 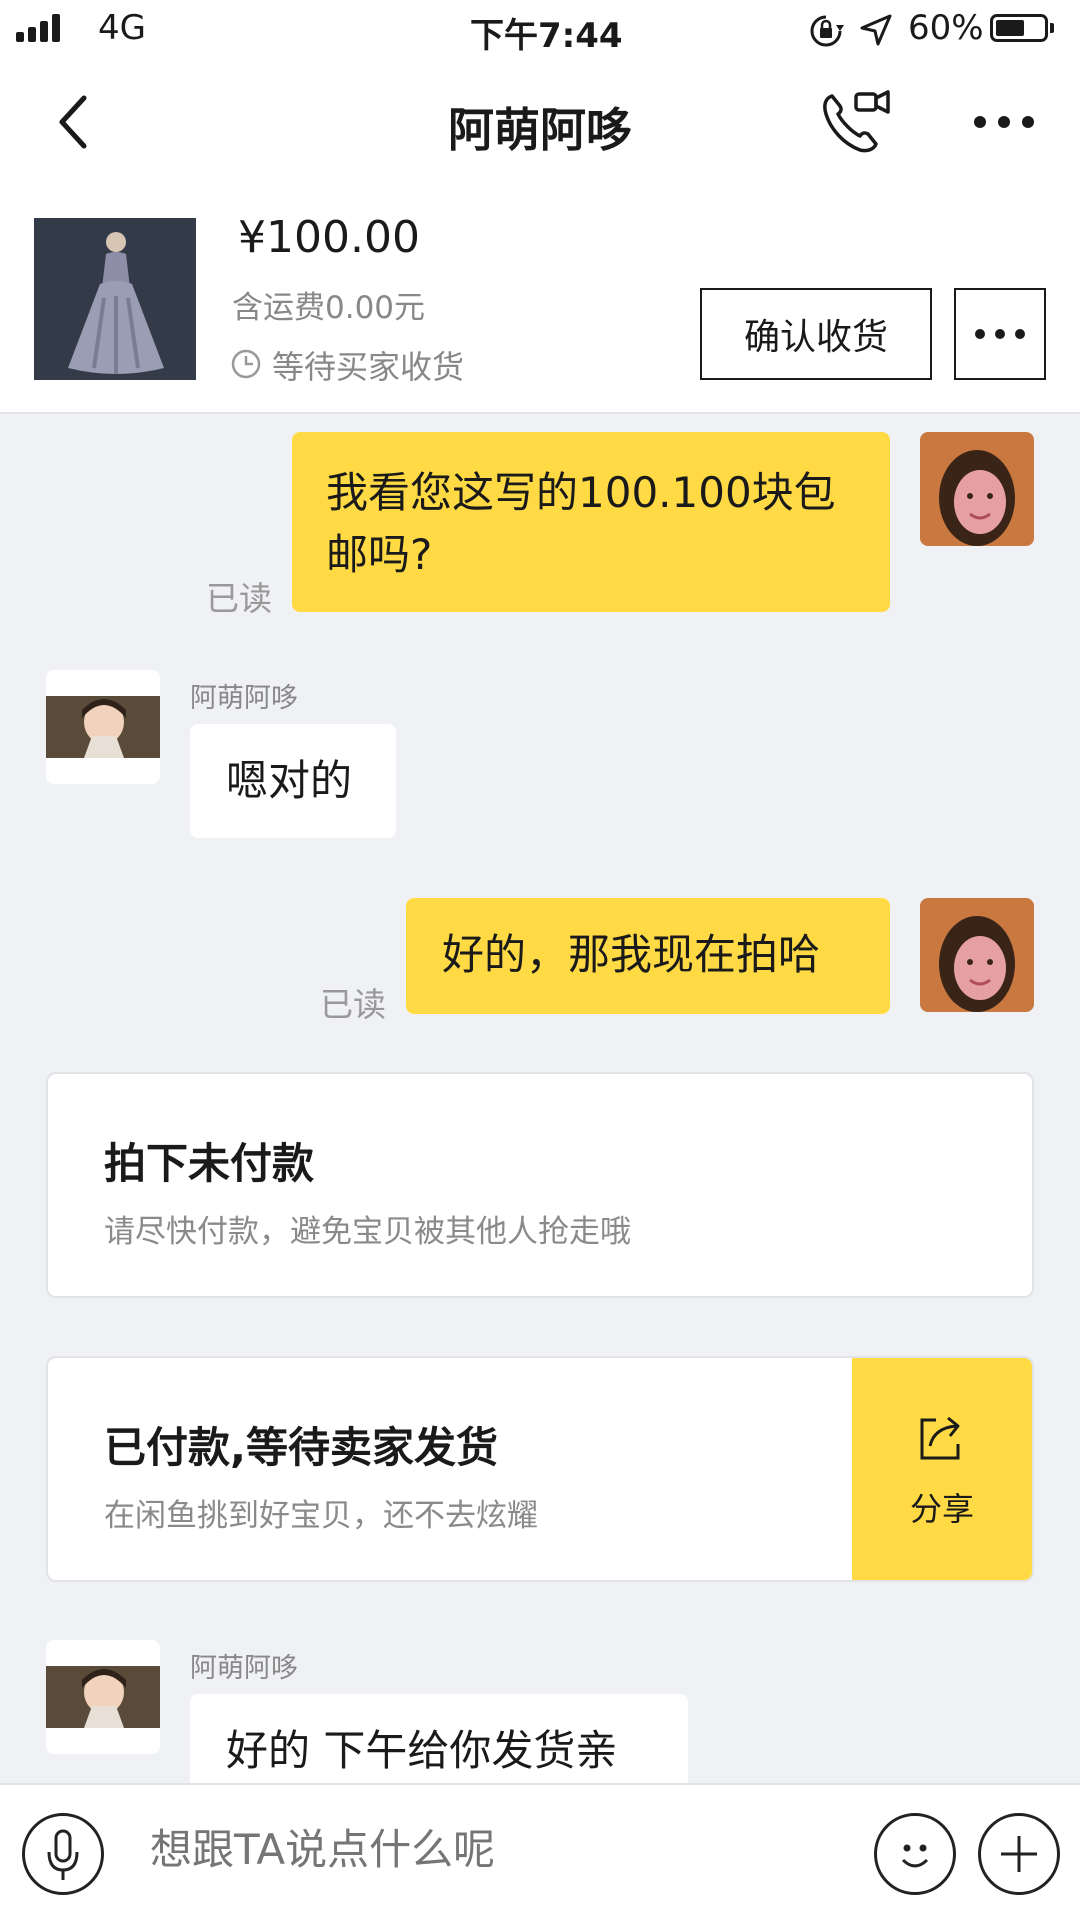 What do you see at coordinates (581, 492) in the screenshot?
I see `message-text-line: 我看您这写的100.100块包` at bounding box center [581, 492].